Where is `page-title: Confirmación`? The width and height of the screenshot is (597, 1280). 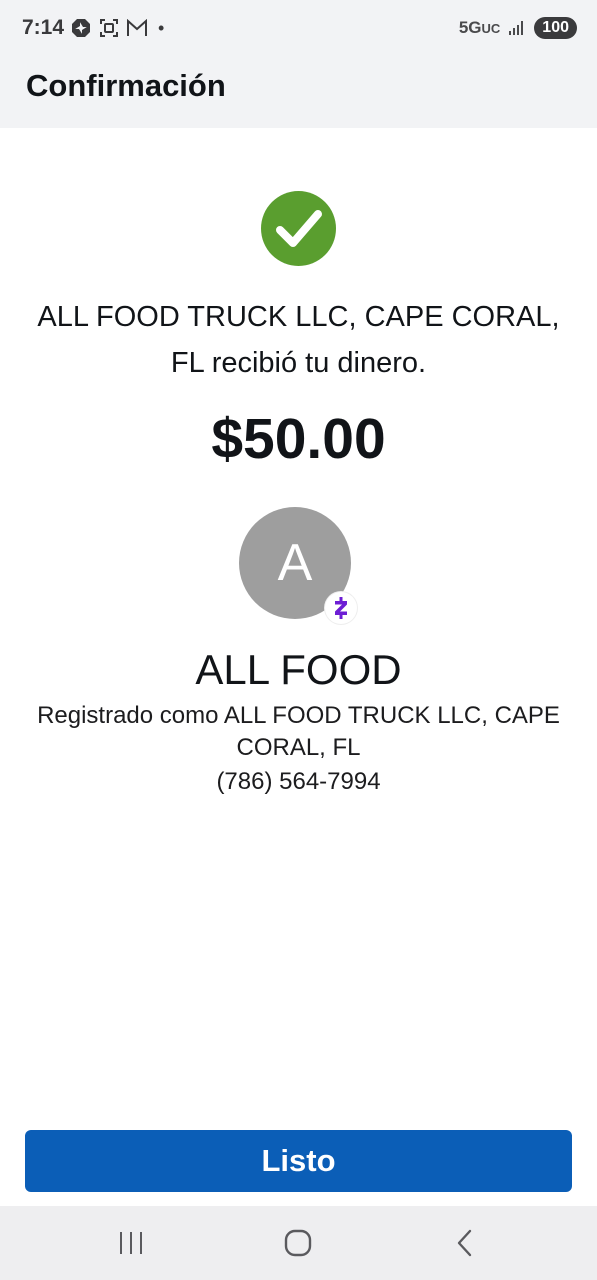 page-title: Confirmación is located at coordinates (126, 85).